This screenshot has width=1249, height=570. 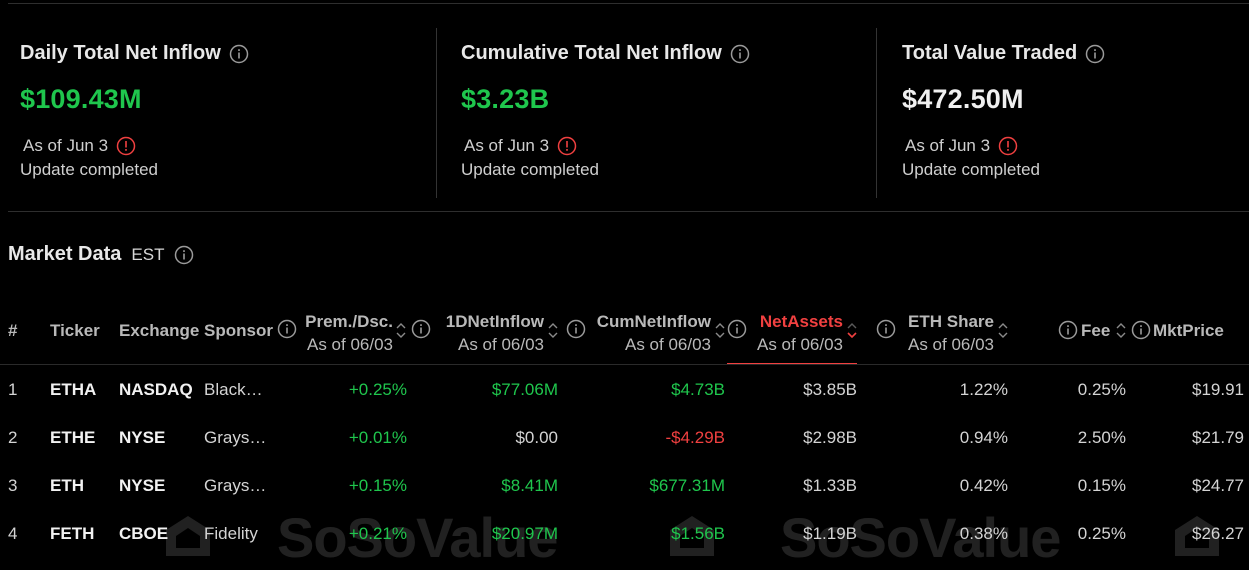 What do you see at coordinates (13, 330) in the screenshot?
I see `col-header-num: #` at bounding box center [13, 330].